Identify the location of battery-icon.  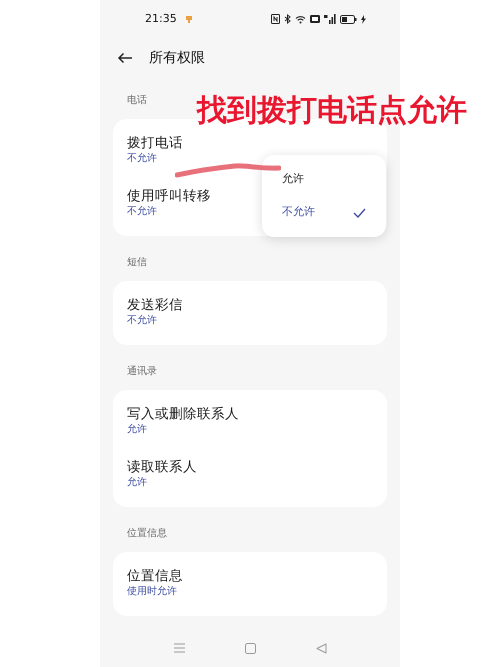
(348, 19).